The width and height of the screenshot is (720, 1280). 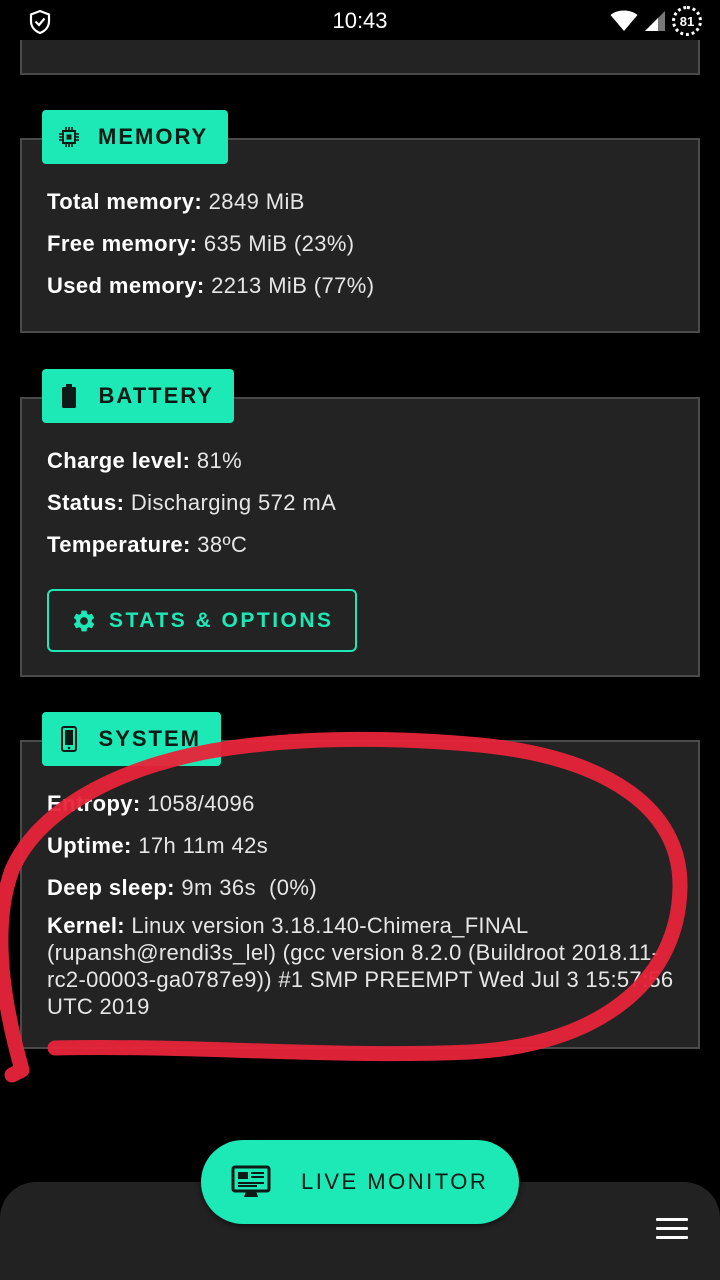 I want to click on battery-header-chip: BATTERY, so click(x=138, y=396).